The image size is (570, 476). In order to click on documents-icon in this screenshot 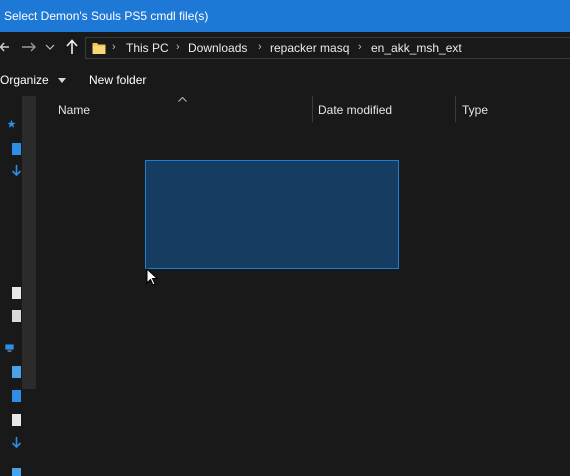, I will do `click(16, 293)`.